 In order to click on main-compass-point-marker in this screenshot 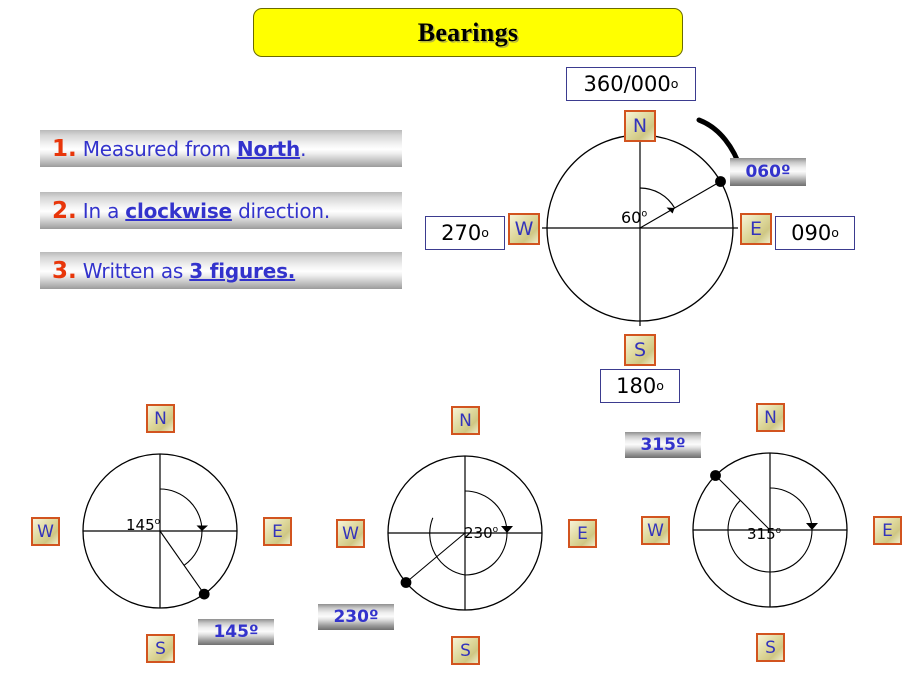, I will do `click(720, 181)`.